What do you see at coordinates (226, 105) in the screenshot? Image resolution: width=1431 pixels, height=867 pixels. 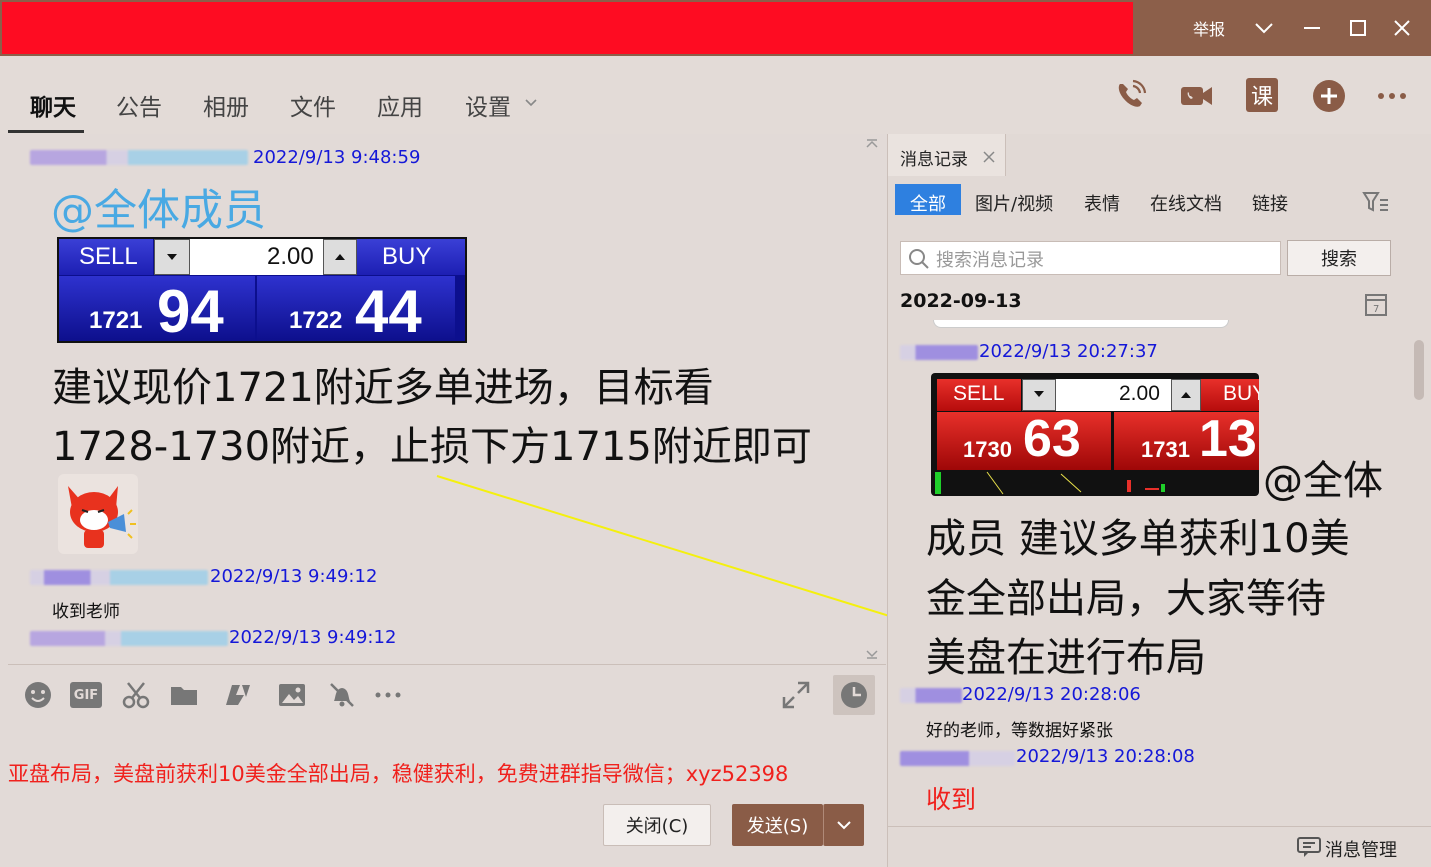 I see `tab-album: 相册` at bounding box center [226, 105].